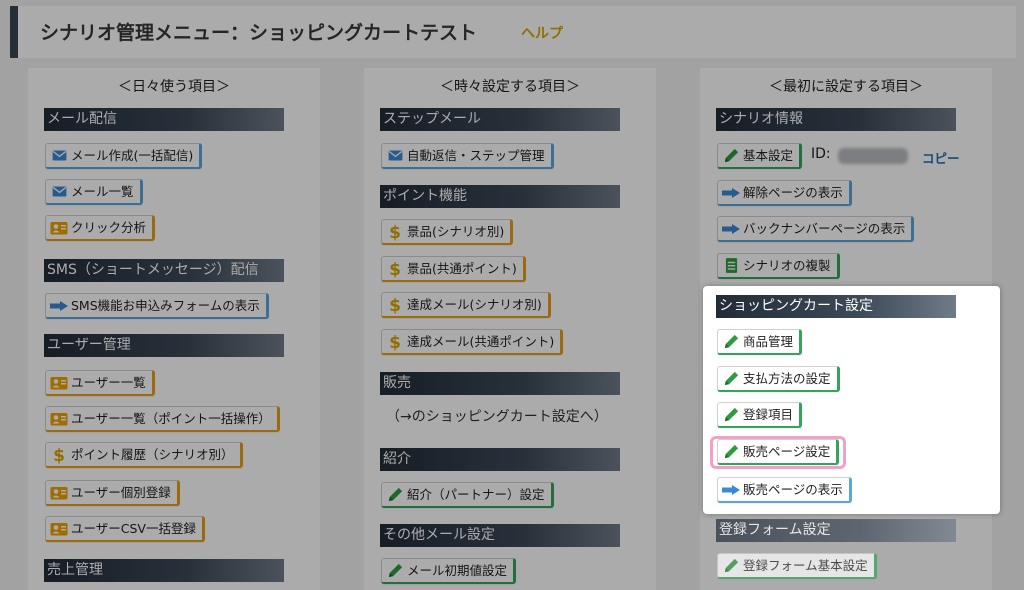 This screenshot has width=1024, height=590. I want to click on form-basic-settings-button: 登録フォーム基本設定, so click(797, 566).